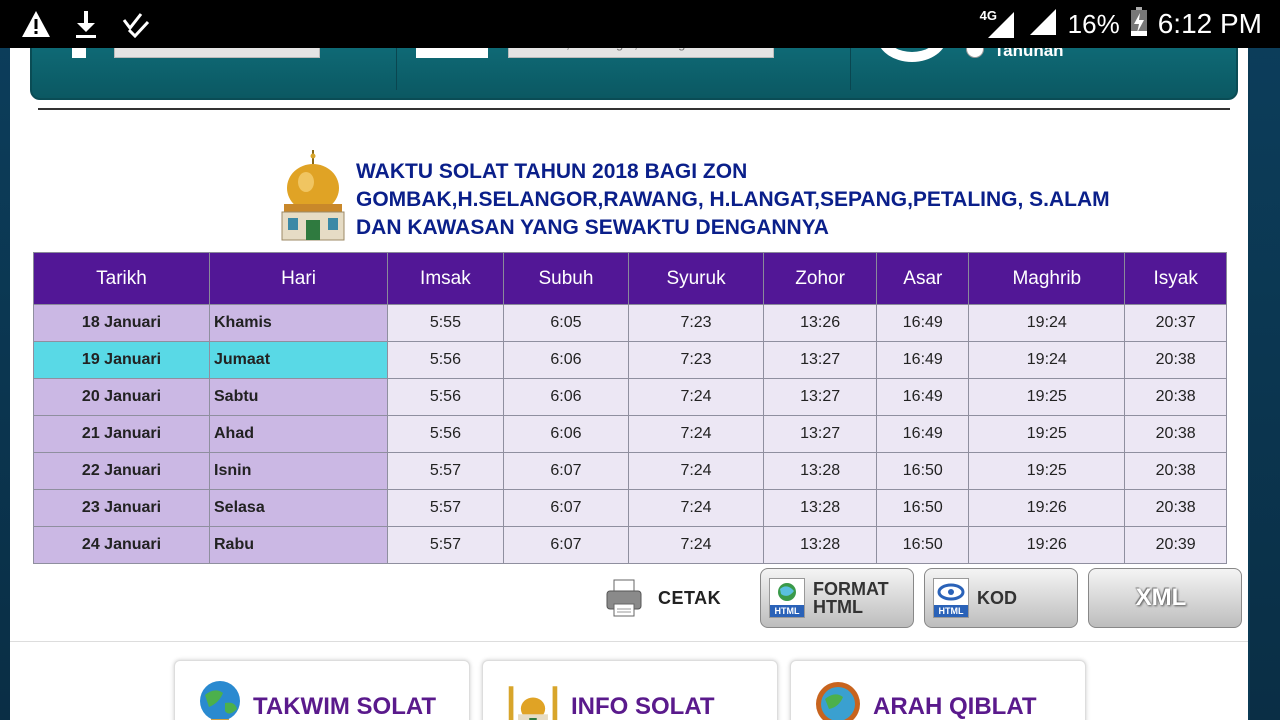 This screenshot has width=1280, height=720. What do you see at coordinates (643, 706) in the screenshot?
I see `info-solat-label: INFO SOLAT` at bounding box center [643, 706].